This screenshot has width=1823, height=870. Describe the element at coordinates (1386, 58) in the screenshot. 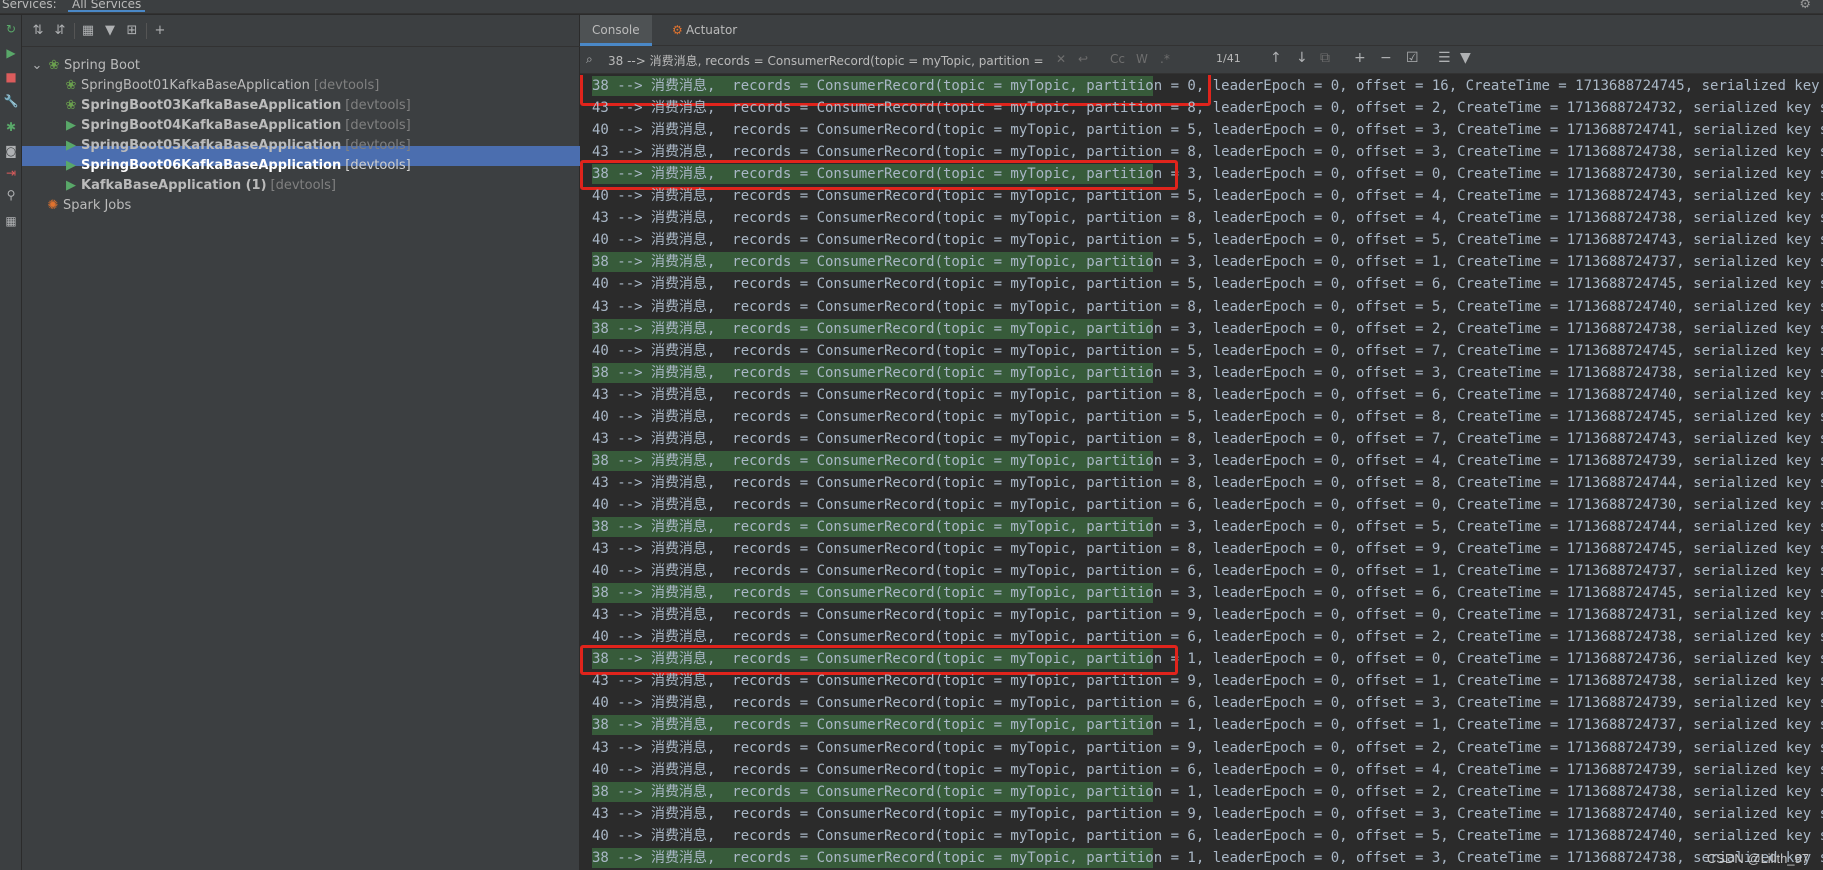

I see `remove-selection-icon: −` at that location.